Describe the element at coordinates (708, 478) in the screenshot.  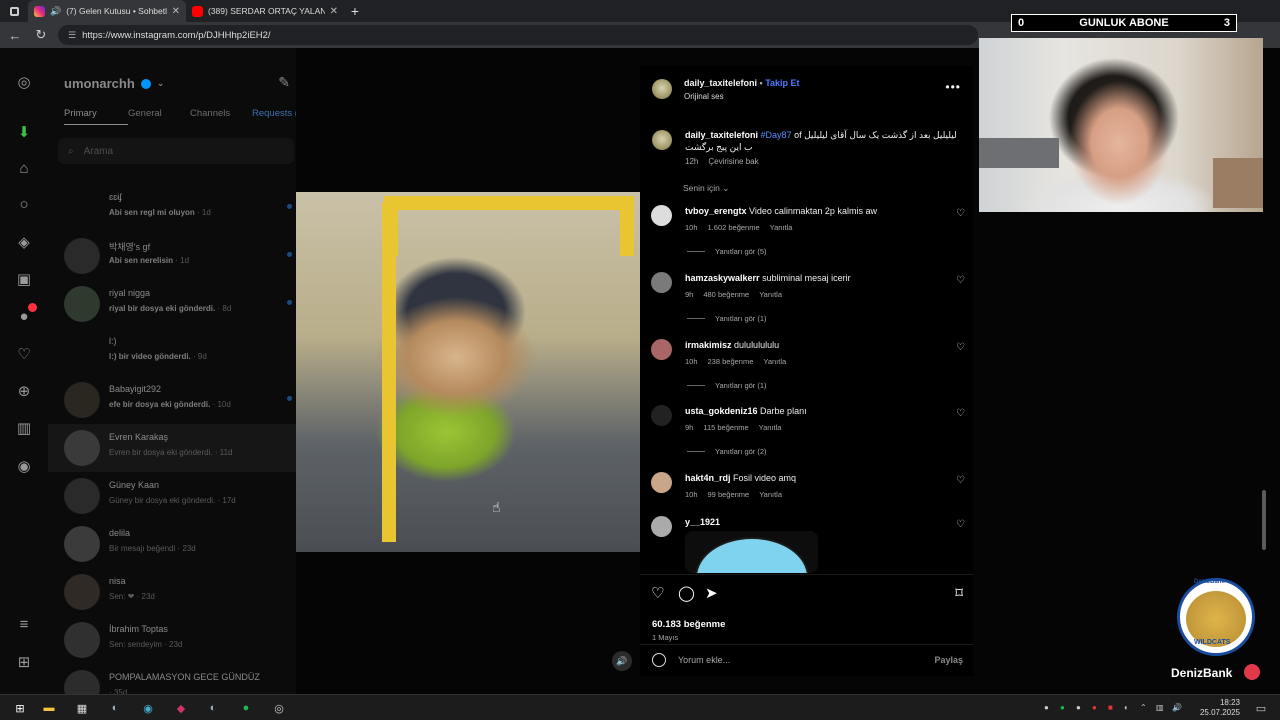
I see `commenter-username: hakt4n_rdj` at that location.